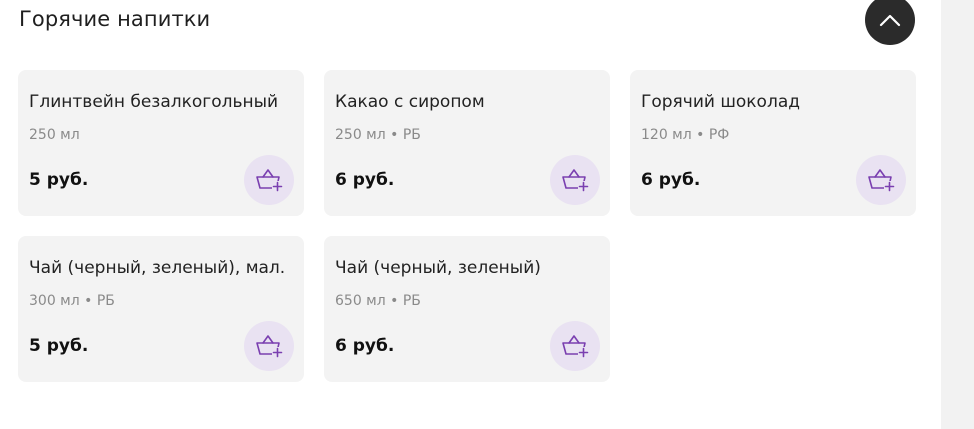  Describe the element at coordinates (773, 143) in the screenshot. I see `product-card: Горячий шоколад 120 мл • РФ 6 руб.` at that location.